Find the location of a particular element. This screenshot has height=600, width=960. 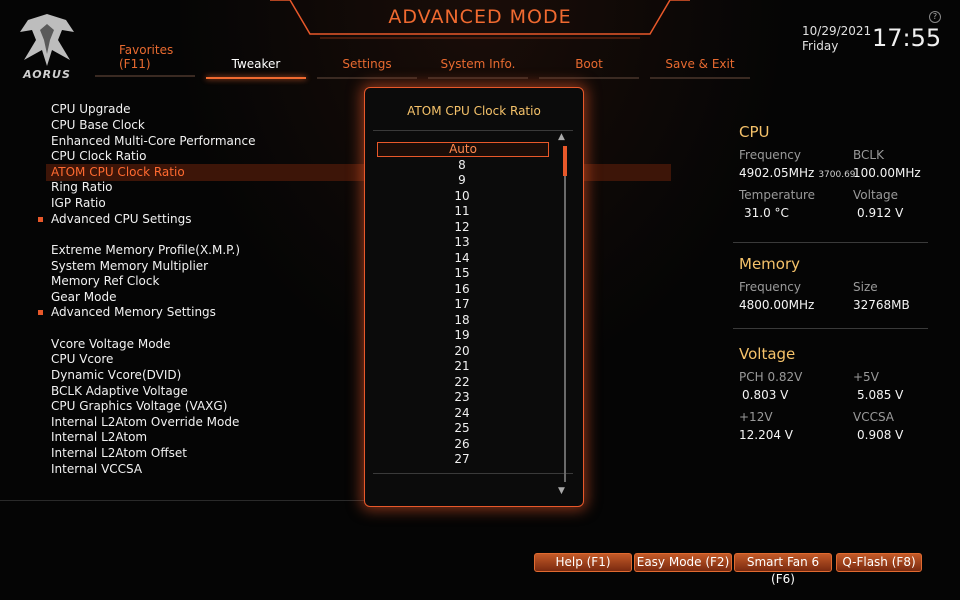

easy-mode-button: Easy Mode (F2) is located at coordinates (683, 562).